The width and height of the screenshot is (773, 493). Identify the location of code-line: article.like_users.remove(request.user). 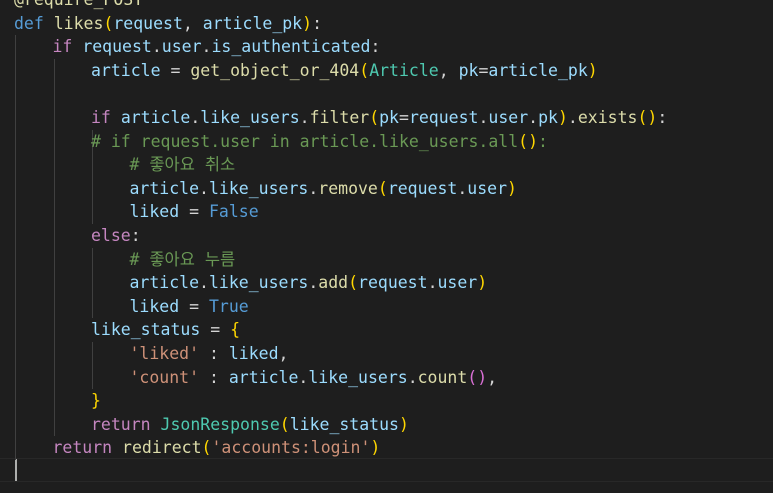
(323, 189).